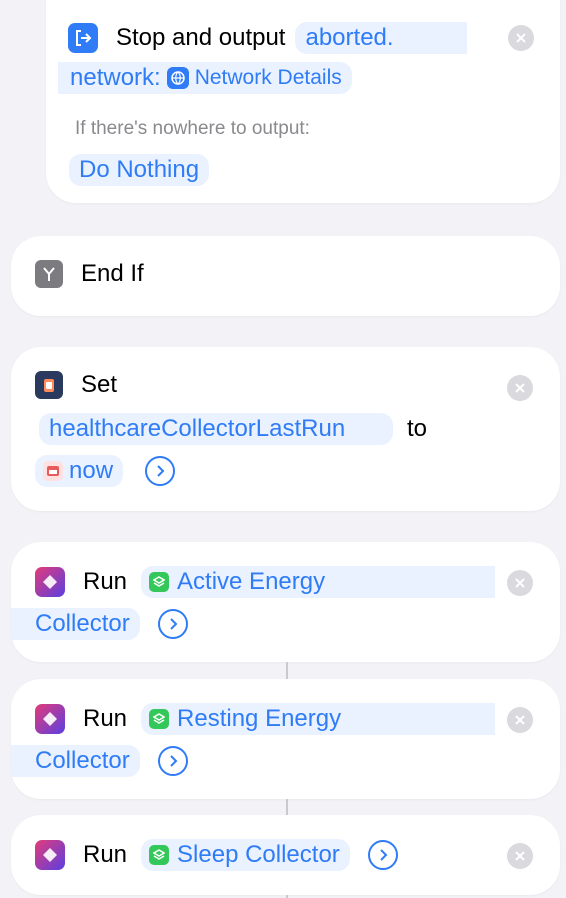  Describe the element at coordinates (285, 602) in the screenshot. I see `run-card-active-energy: Run Active Energy Collector` at that location.